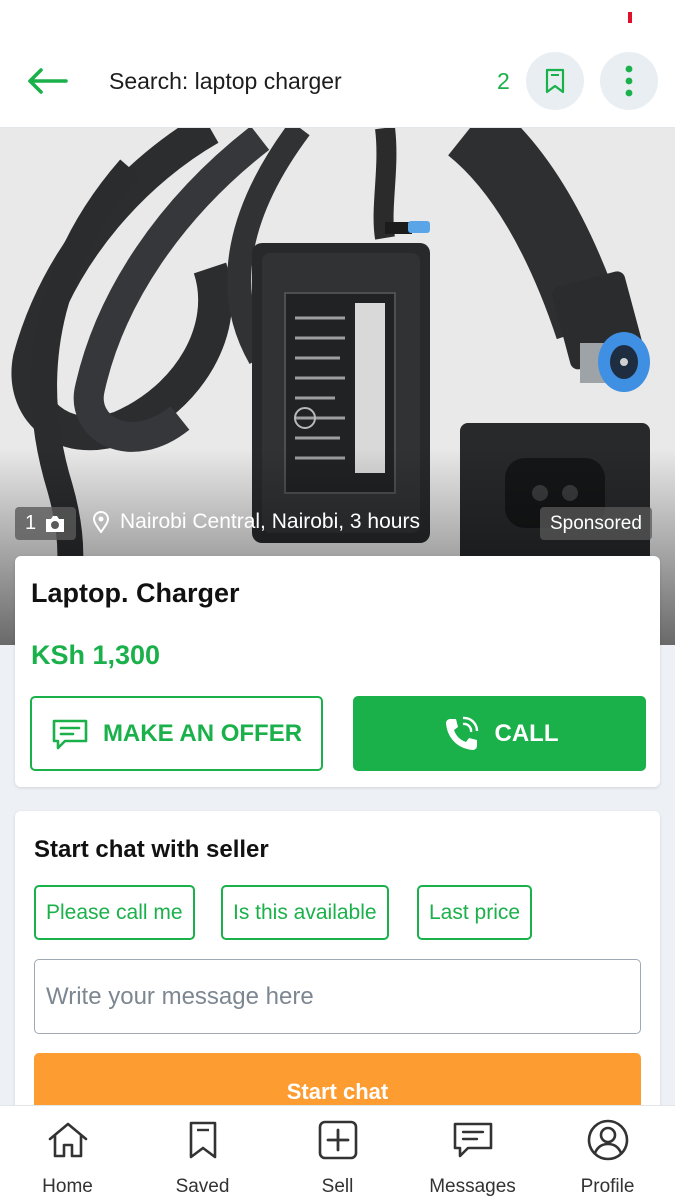 The image size is (675, 1200). I want to click on camera-icon, so click(55, 523).